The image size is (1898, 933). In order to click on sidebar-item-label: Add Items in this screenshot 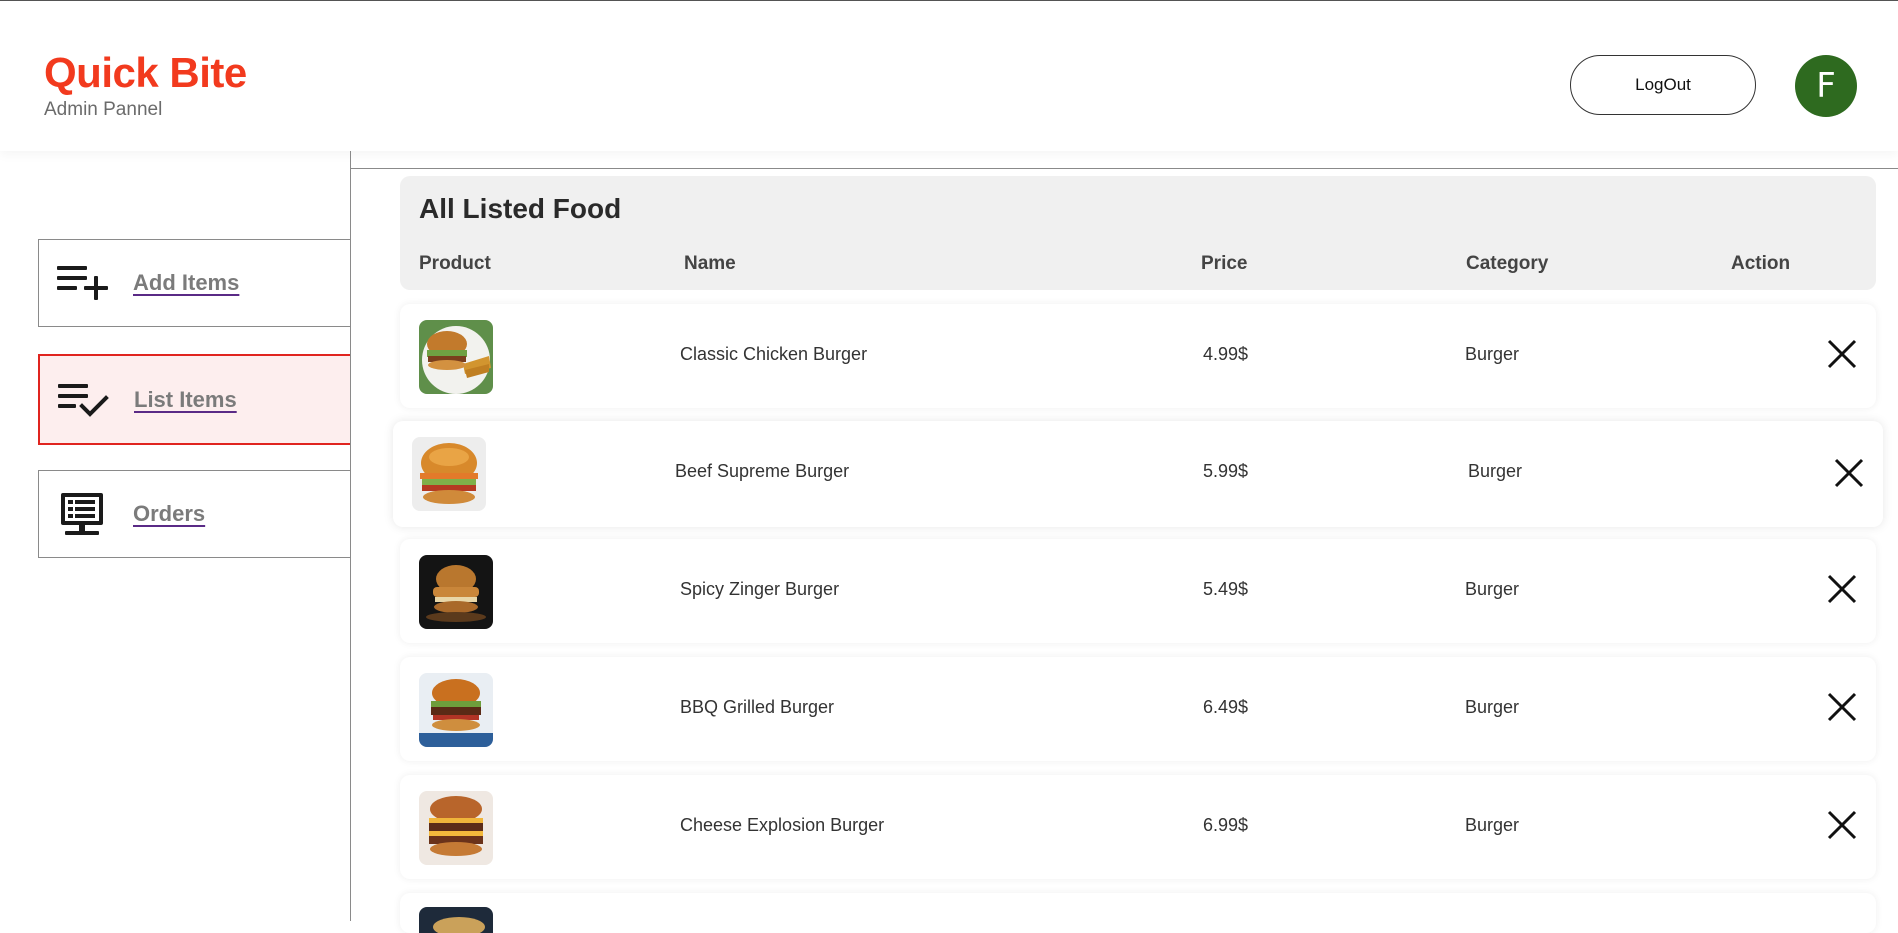, I will do `click(186, 282)`.